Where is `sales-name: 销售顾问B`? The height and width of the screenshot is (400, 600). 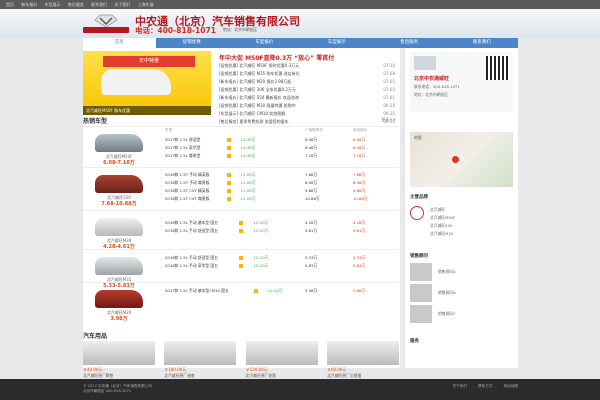 sales-name: 销售顾问B is located at coordinates (447, 293).